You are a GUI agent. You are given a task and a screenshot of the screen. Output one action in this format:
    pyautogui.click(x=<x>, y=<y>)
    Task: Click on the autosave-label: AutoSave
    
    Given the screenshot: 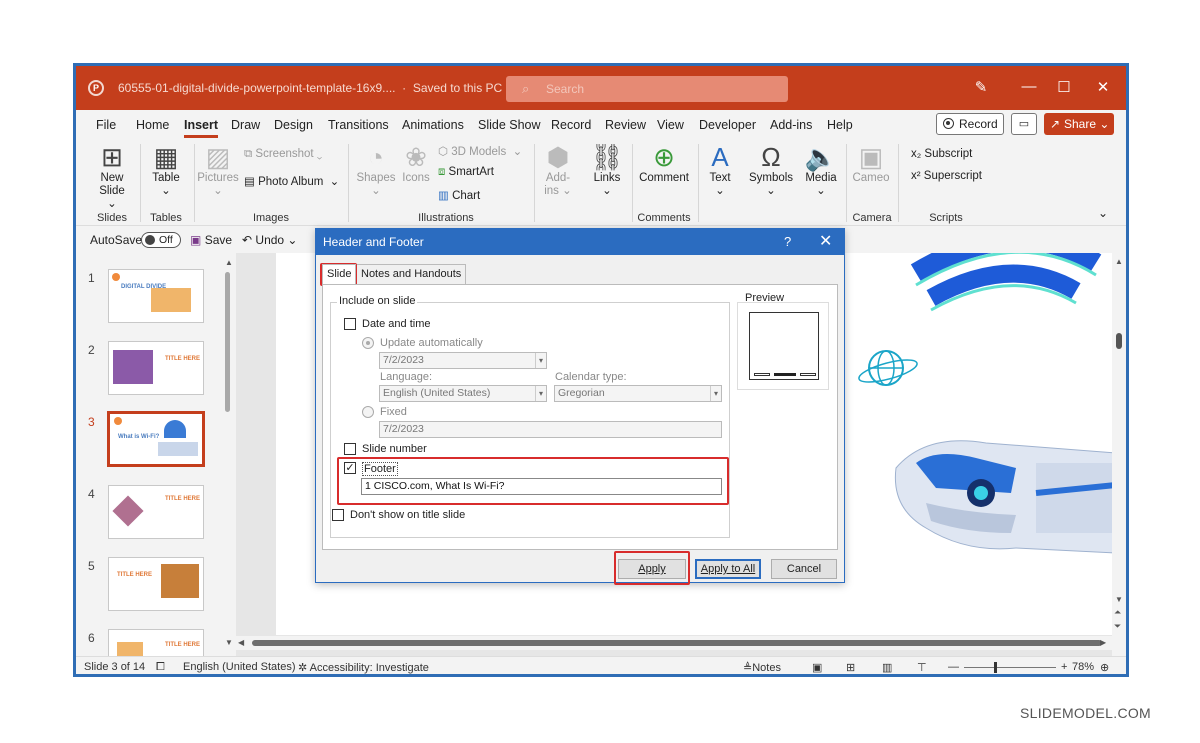 What is the action you would take?
    pyautogui.click(x=116, y=240)
    